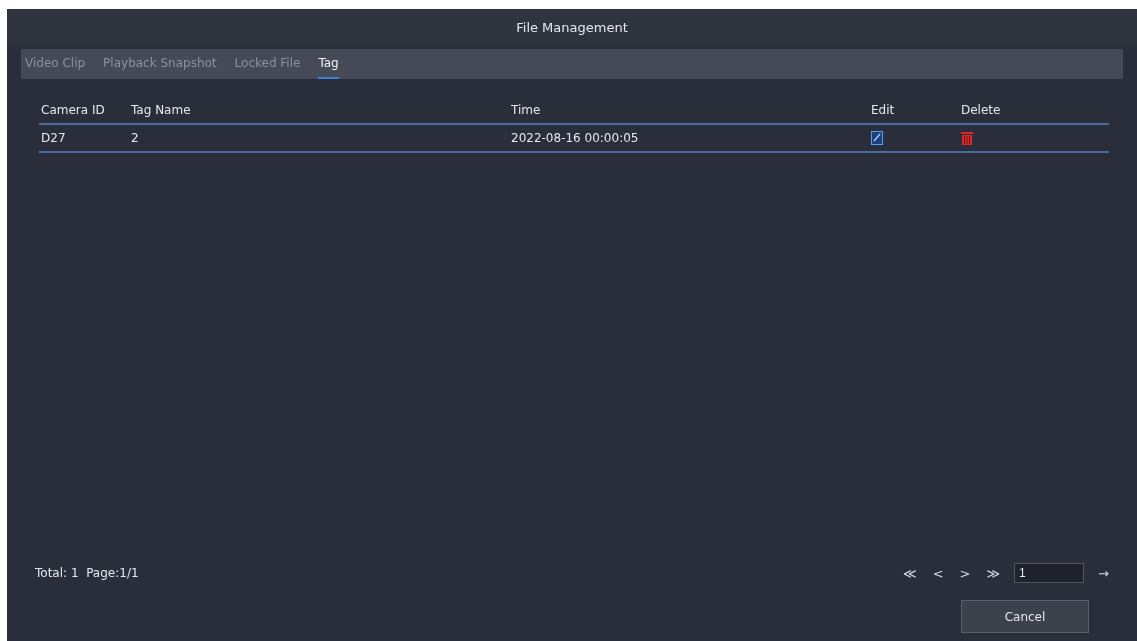  What do you see at coordinates (1103, 573) in the screenshot?
I see `go-button: →` at bounding box center [1103, 573].